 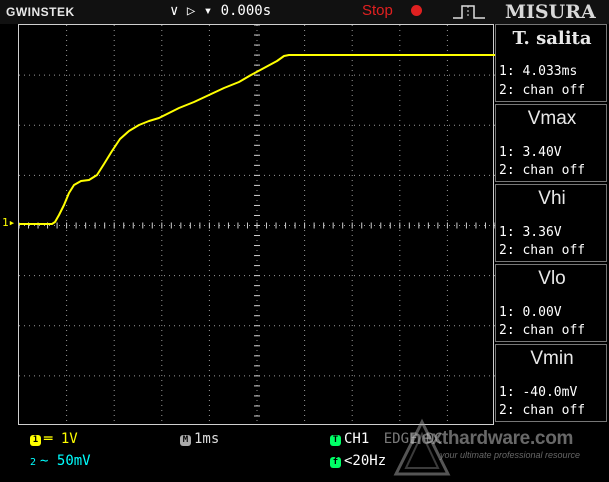 What do you see at coordinates (416, 10) in the screenshot?
I see `stop-indicator-icon` at bounding box center [416, 10].